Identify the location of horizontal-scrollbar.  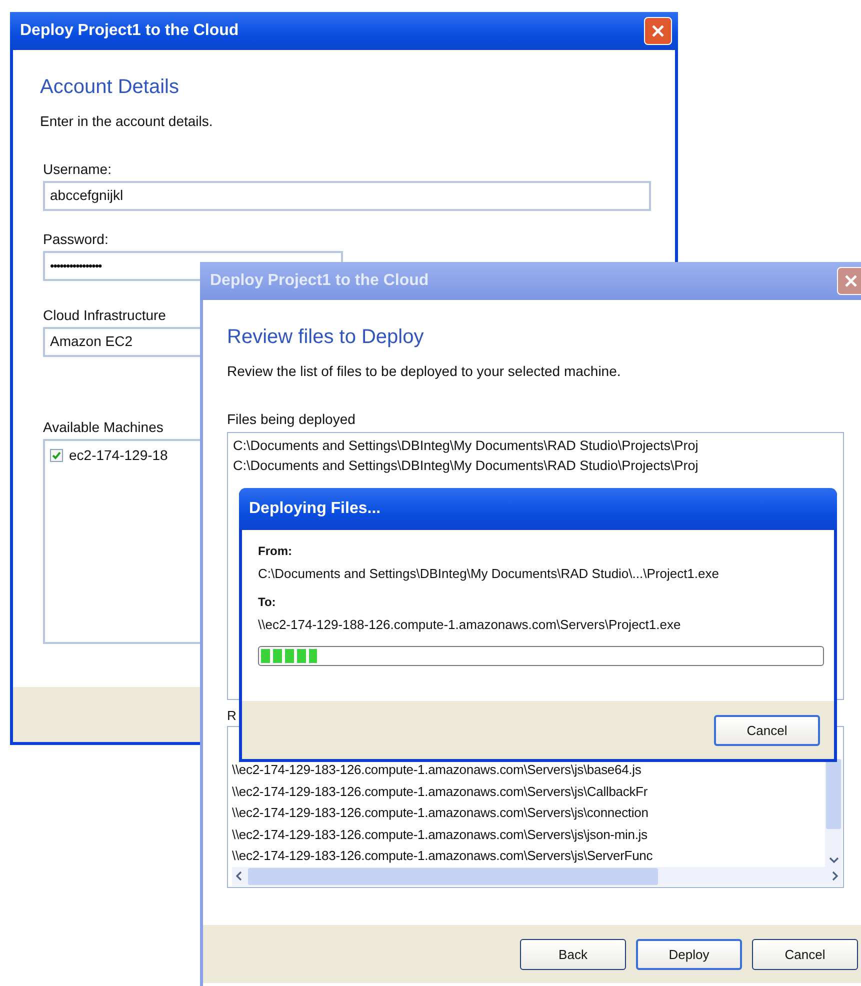
(537, 876).